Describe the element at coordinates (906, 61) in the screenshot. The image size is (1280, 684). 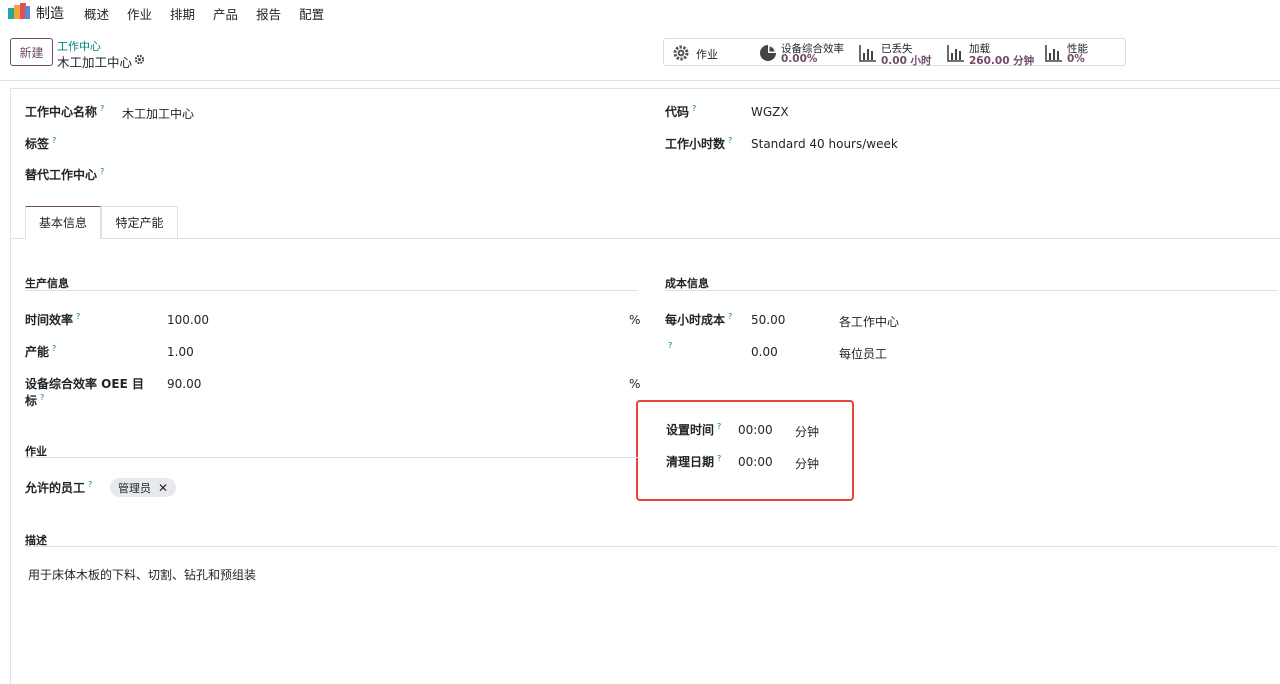
I see `lost-value: 0.00 小时` at that location.